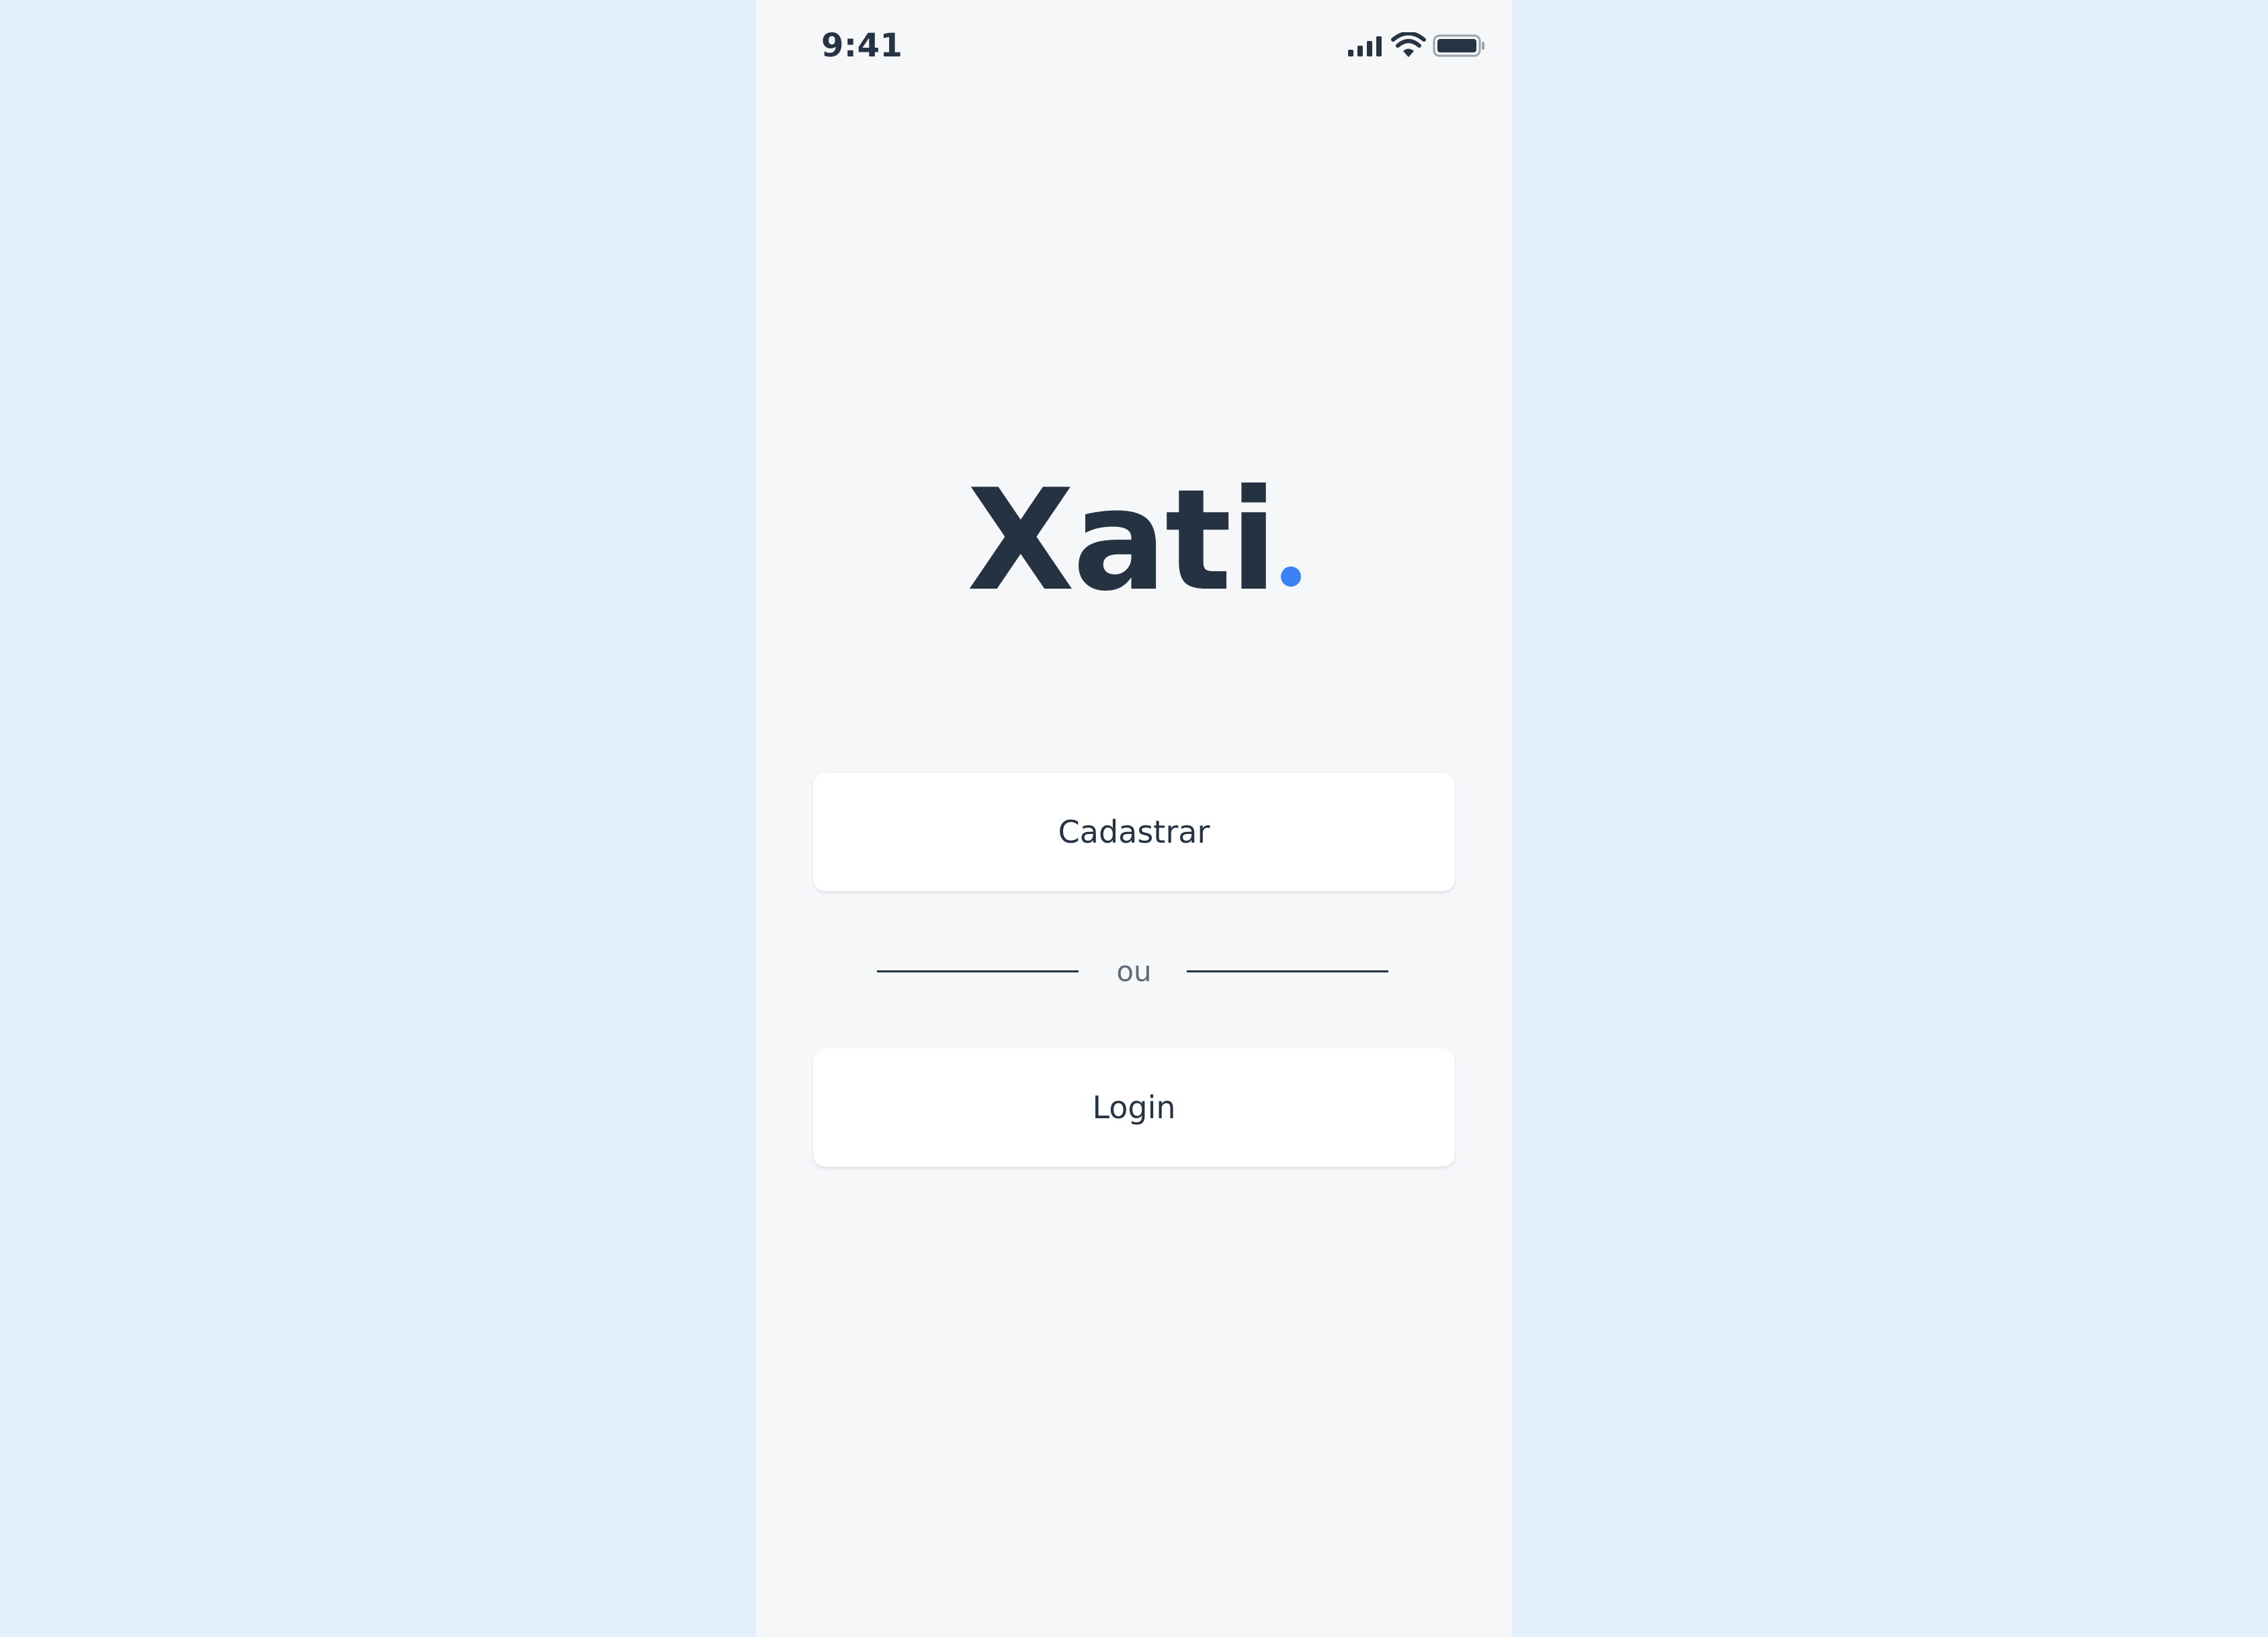 This screenshot has width=2268, height=1637. What do you see at coordinates (862, 46) in the screenshot?
I see `status-time: 9:41` at bounding box center [862, 46].